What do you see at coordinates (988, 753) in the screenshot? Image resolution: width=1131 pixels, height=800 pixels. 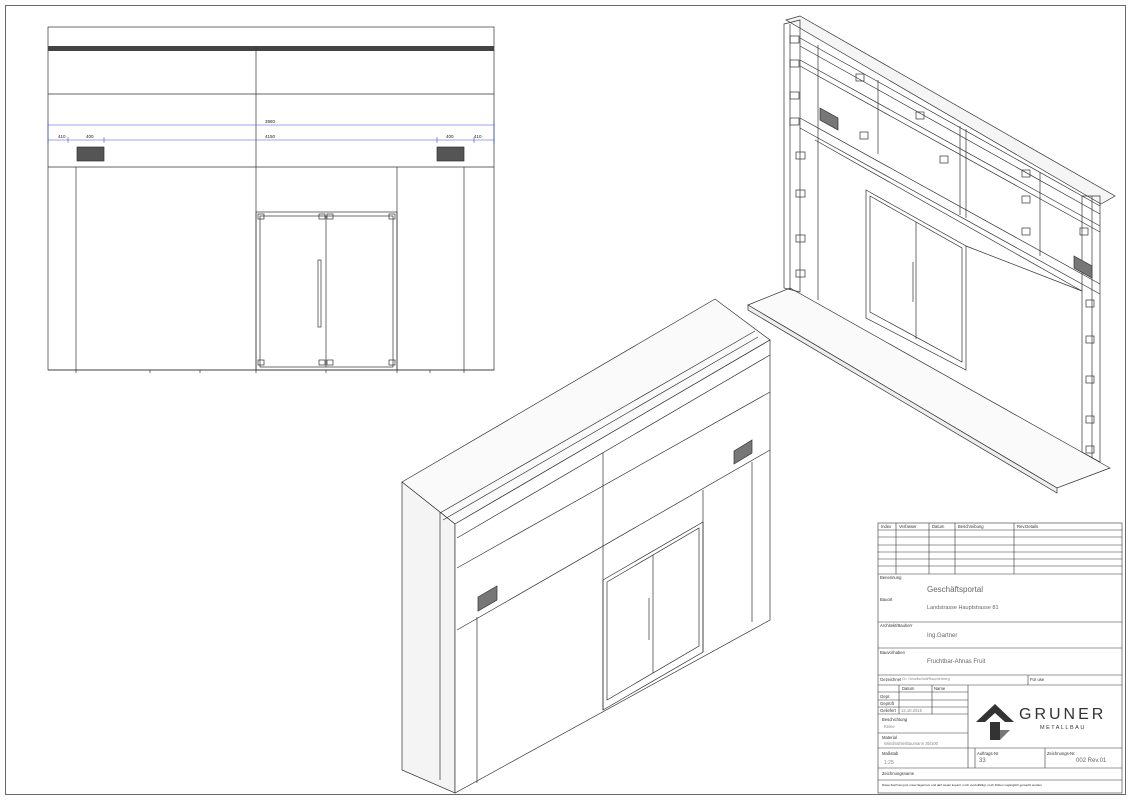 I see `auftrag-label: Auftrags-Nr` at bounding box center [988, 753].